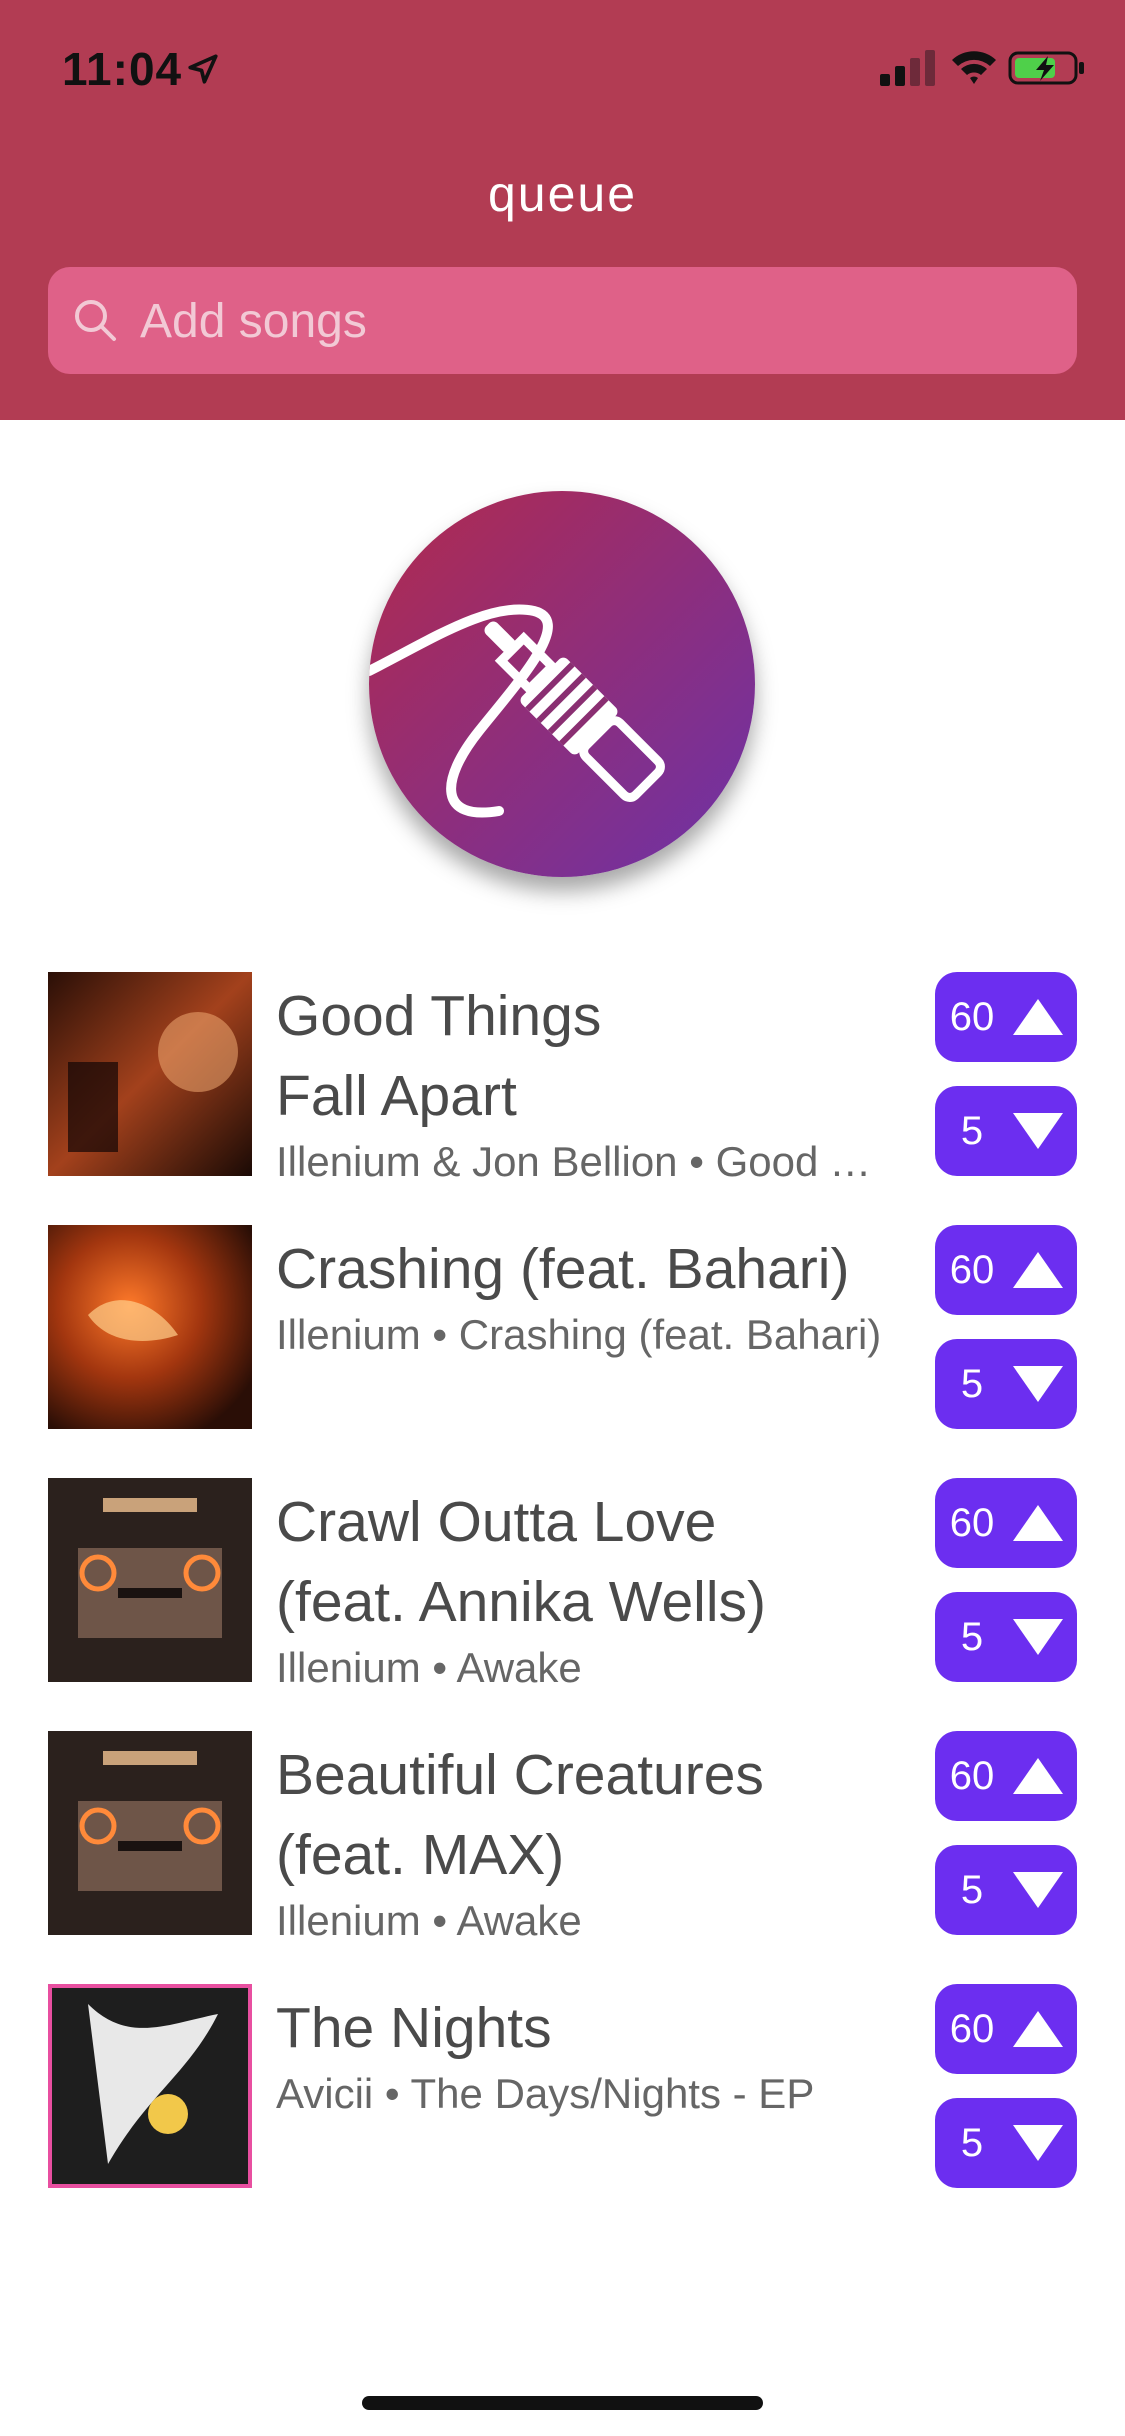 Image resolution: width=1125 pixels, height=2436 pixels. I want to click on location-arrow-icon, so click(203, 69).